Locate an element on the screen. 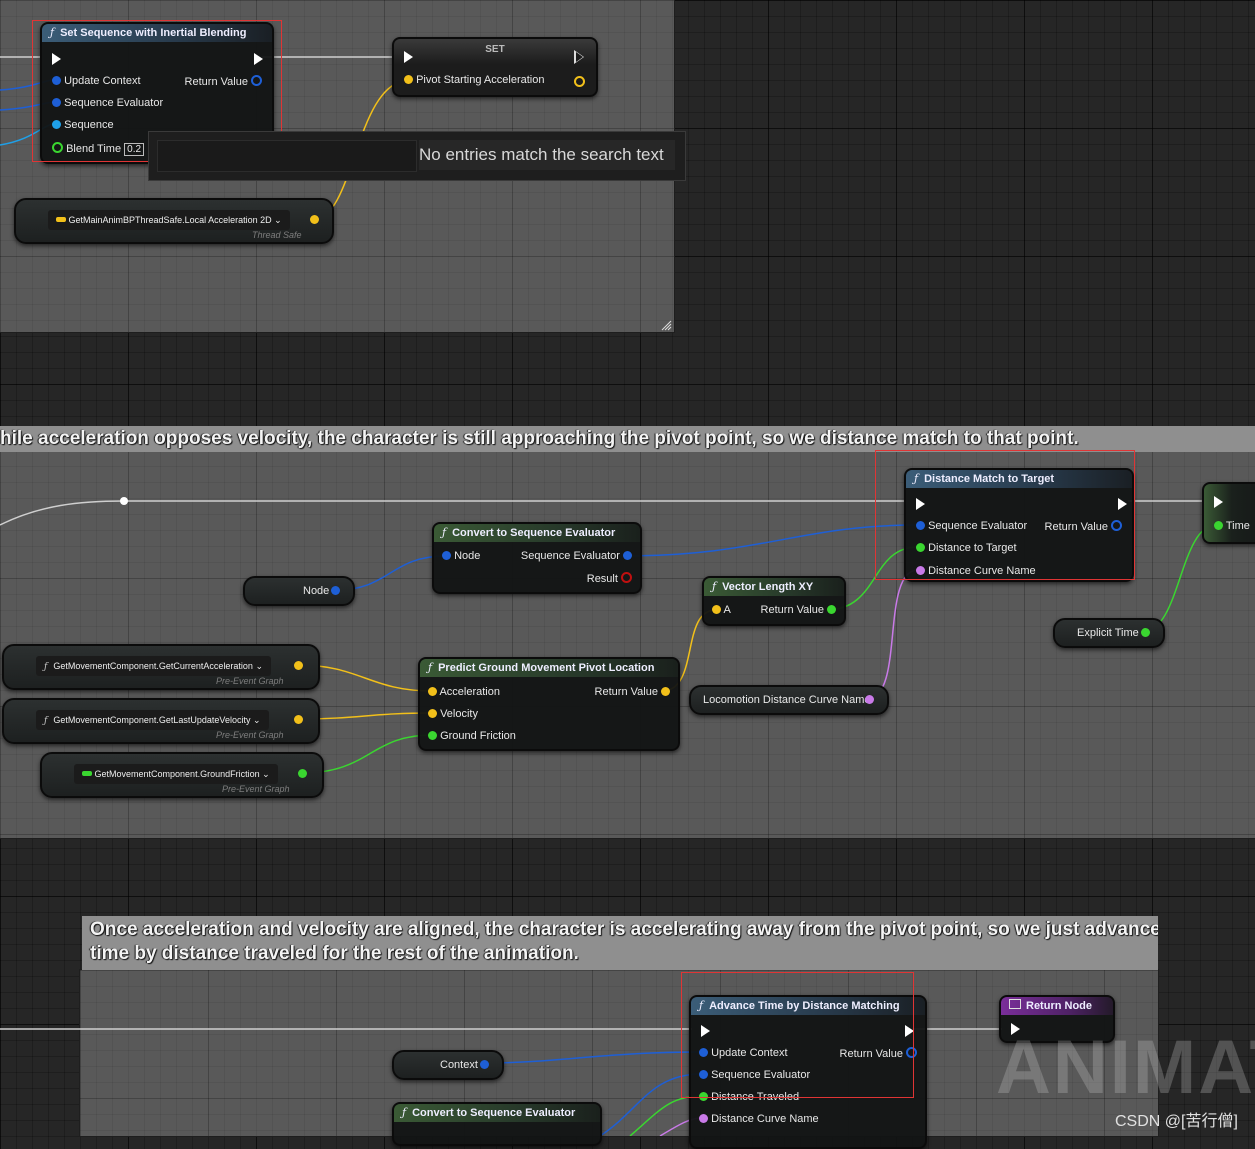 This screenshot has width=1255, height=1149. context-label: Context is located at coordinates (459, 1065).